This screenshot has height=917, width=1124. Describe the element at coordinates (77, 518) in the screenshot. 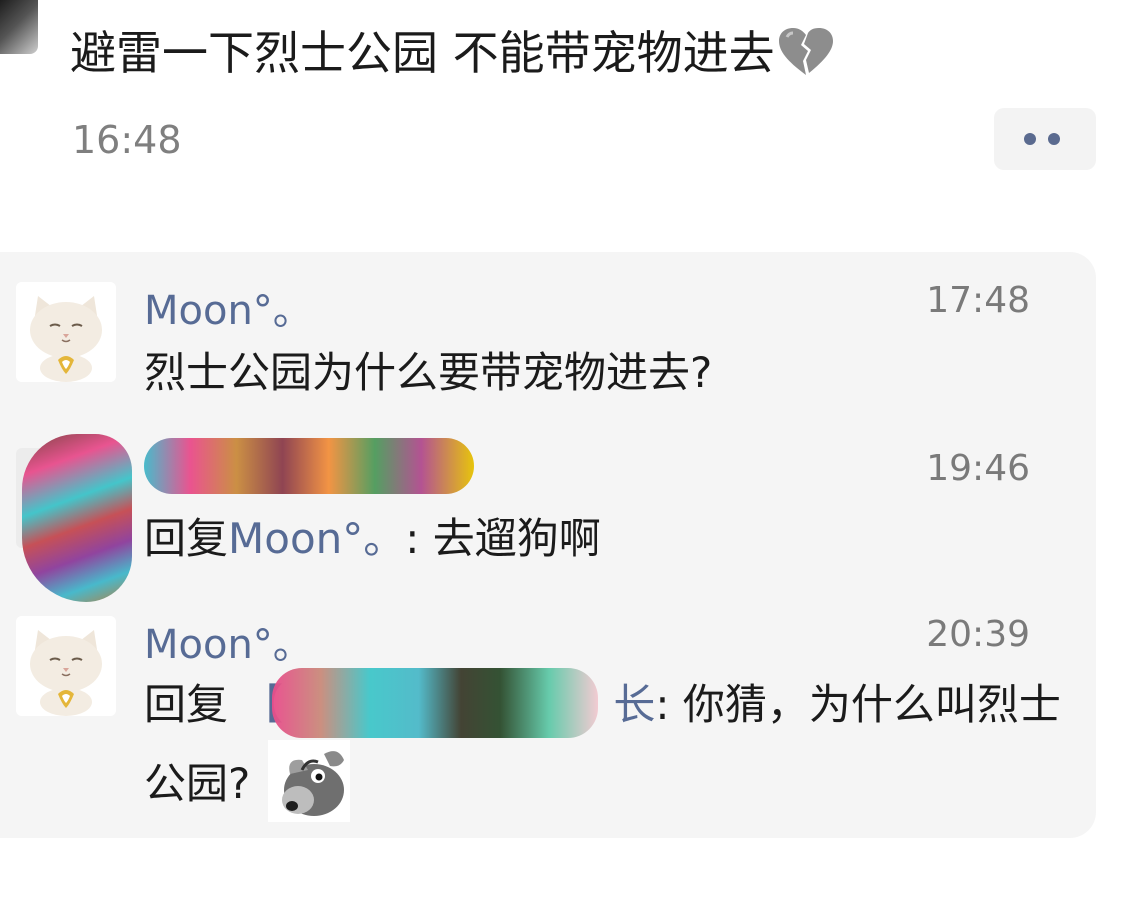

I see `avatar-redaction` at that location.